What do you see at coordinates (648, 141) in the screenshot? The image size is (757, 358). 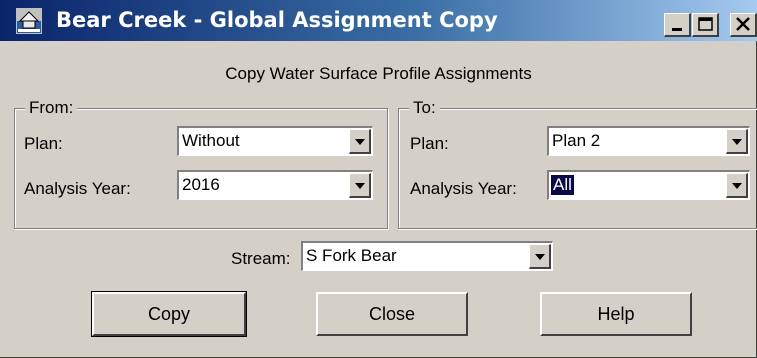 I see `to-plan-select: Plan 2` at bounding box center [648, 141].